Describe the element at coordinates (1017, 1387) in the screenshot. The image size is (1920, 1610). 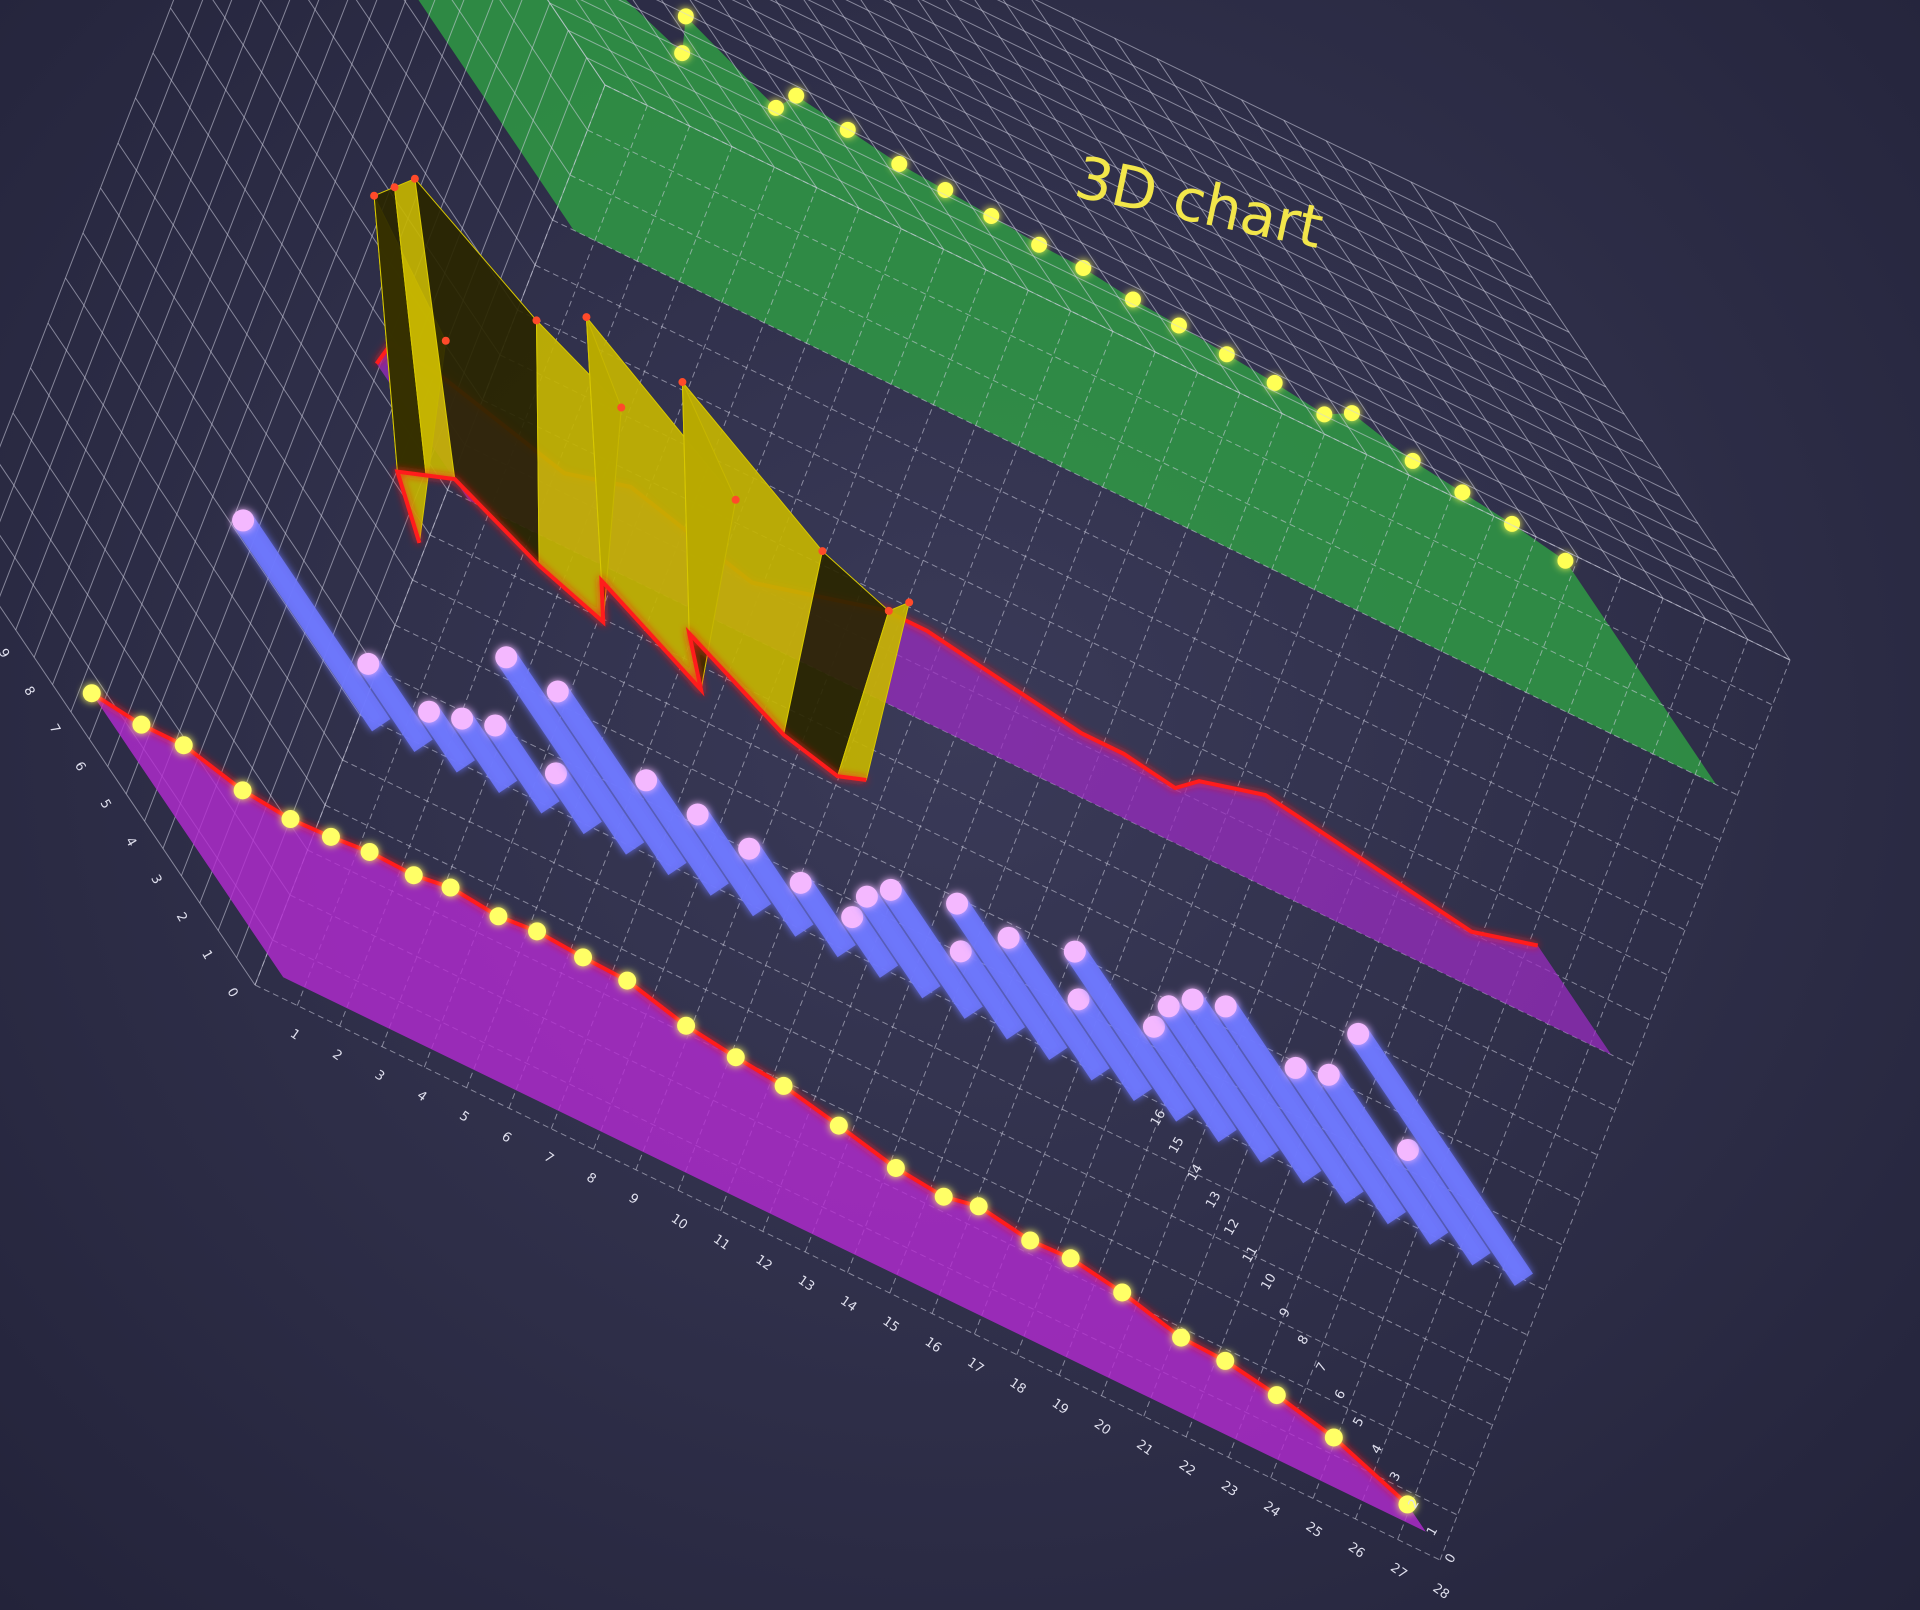
I see `x-tick-label: 18` at that location.